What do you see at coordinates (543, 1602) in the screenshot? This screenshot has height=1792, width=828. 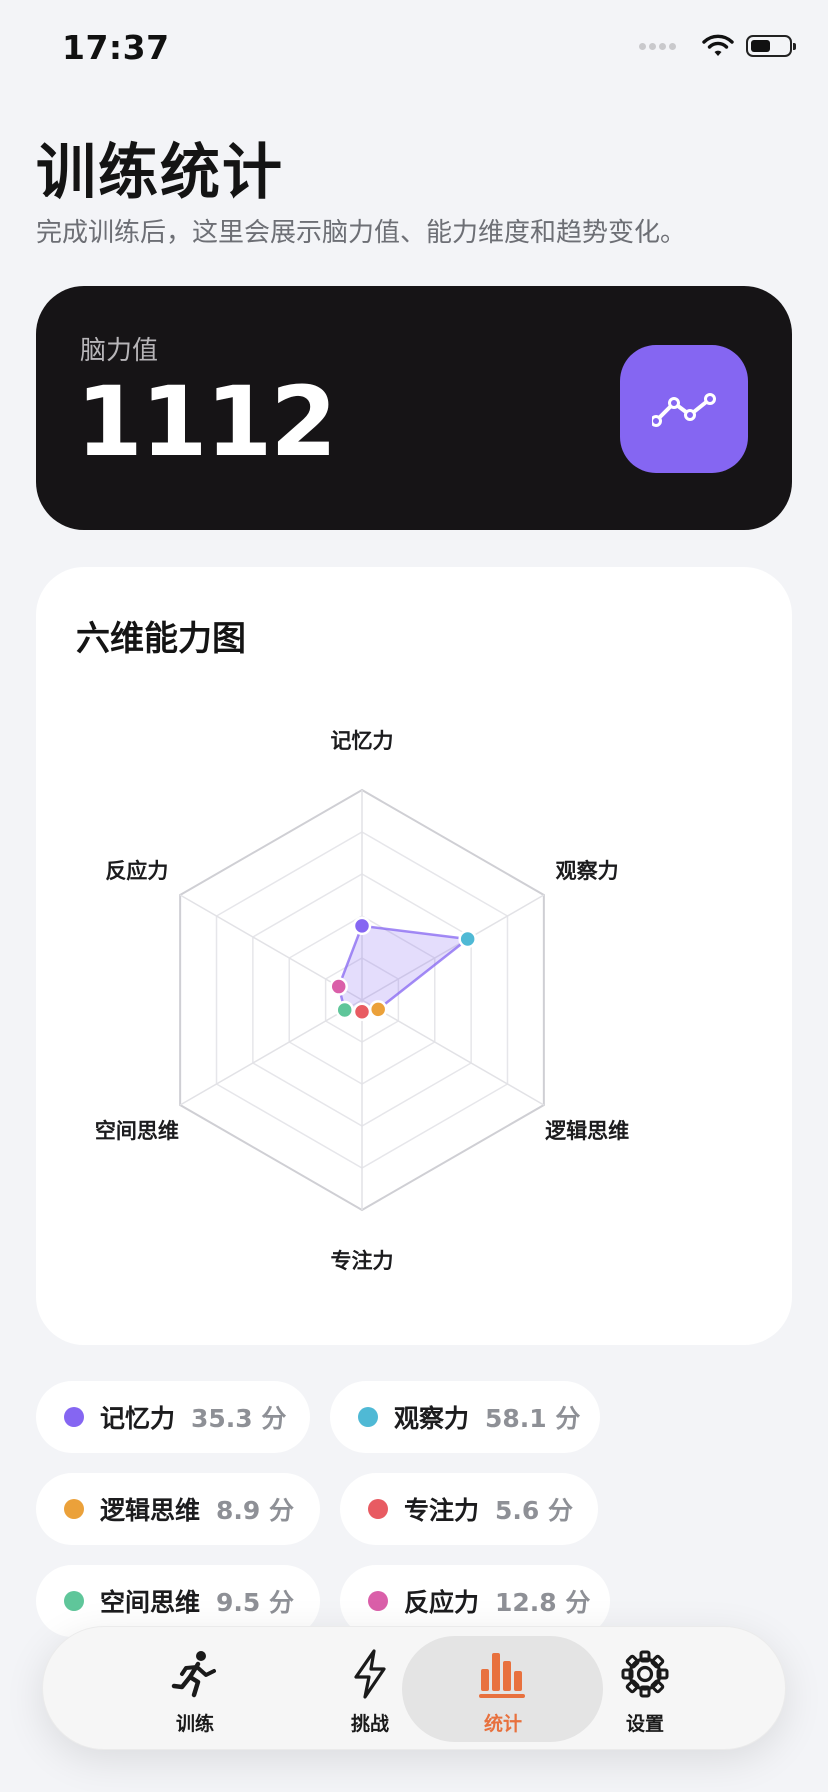 I see `legend-score: 12.8 分` at bounding box center [543, 1602].